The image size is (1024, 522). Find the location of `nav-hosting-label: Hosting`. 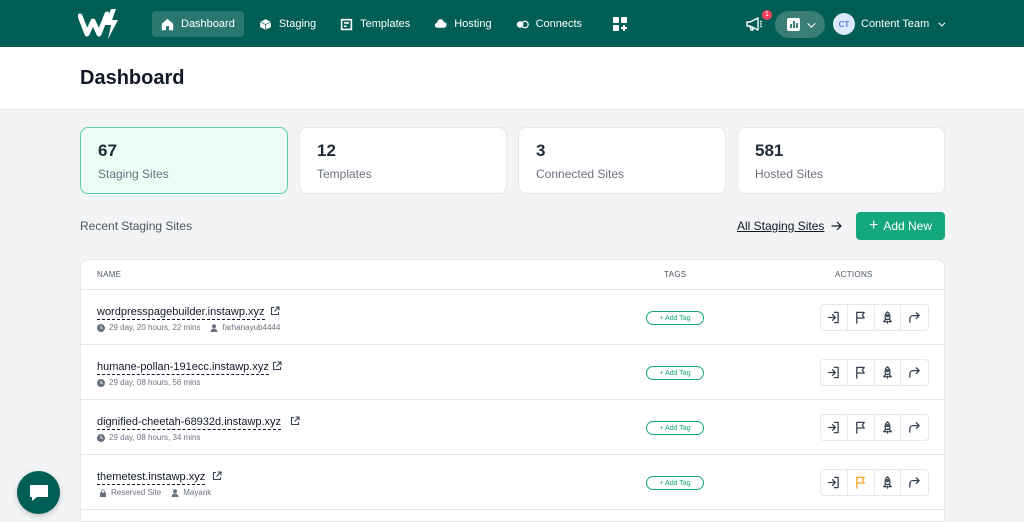

nav-hosting-label: Hosting is located at coordinates (473, 24).